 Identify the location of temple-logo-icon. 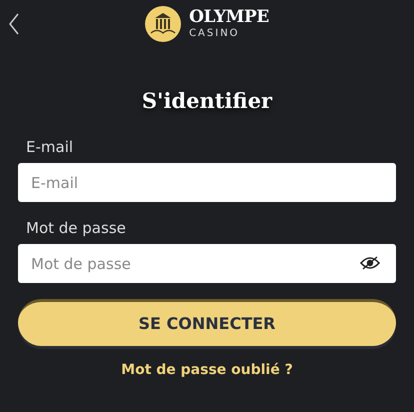
(163, 24).